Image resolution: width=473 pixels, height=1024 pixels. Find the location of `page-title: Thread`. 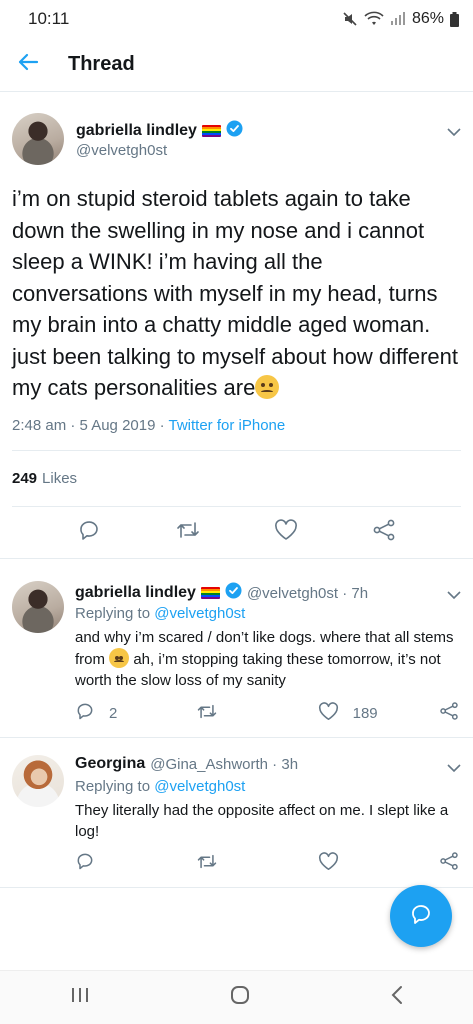

page-title: Thread is located at coordinates (101, 64).